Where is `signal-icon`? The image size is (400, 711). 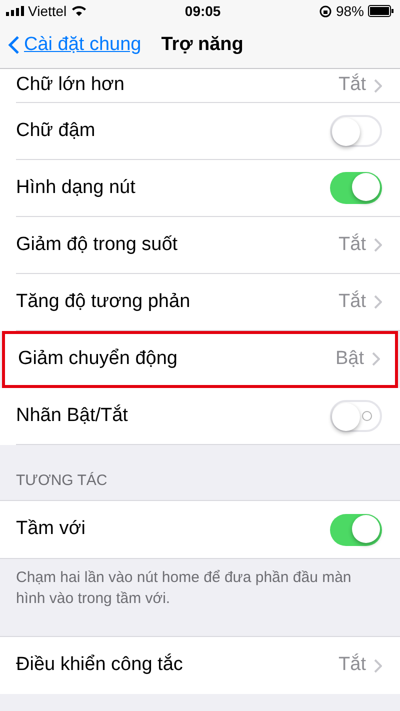 signal-icon is located at coordinates (15, 11).